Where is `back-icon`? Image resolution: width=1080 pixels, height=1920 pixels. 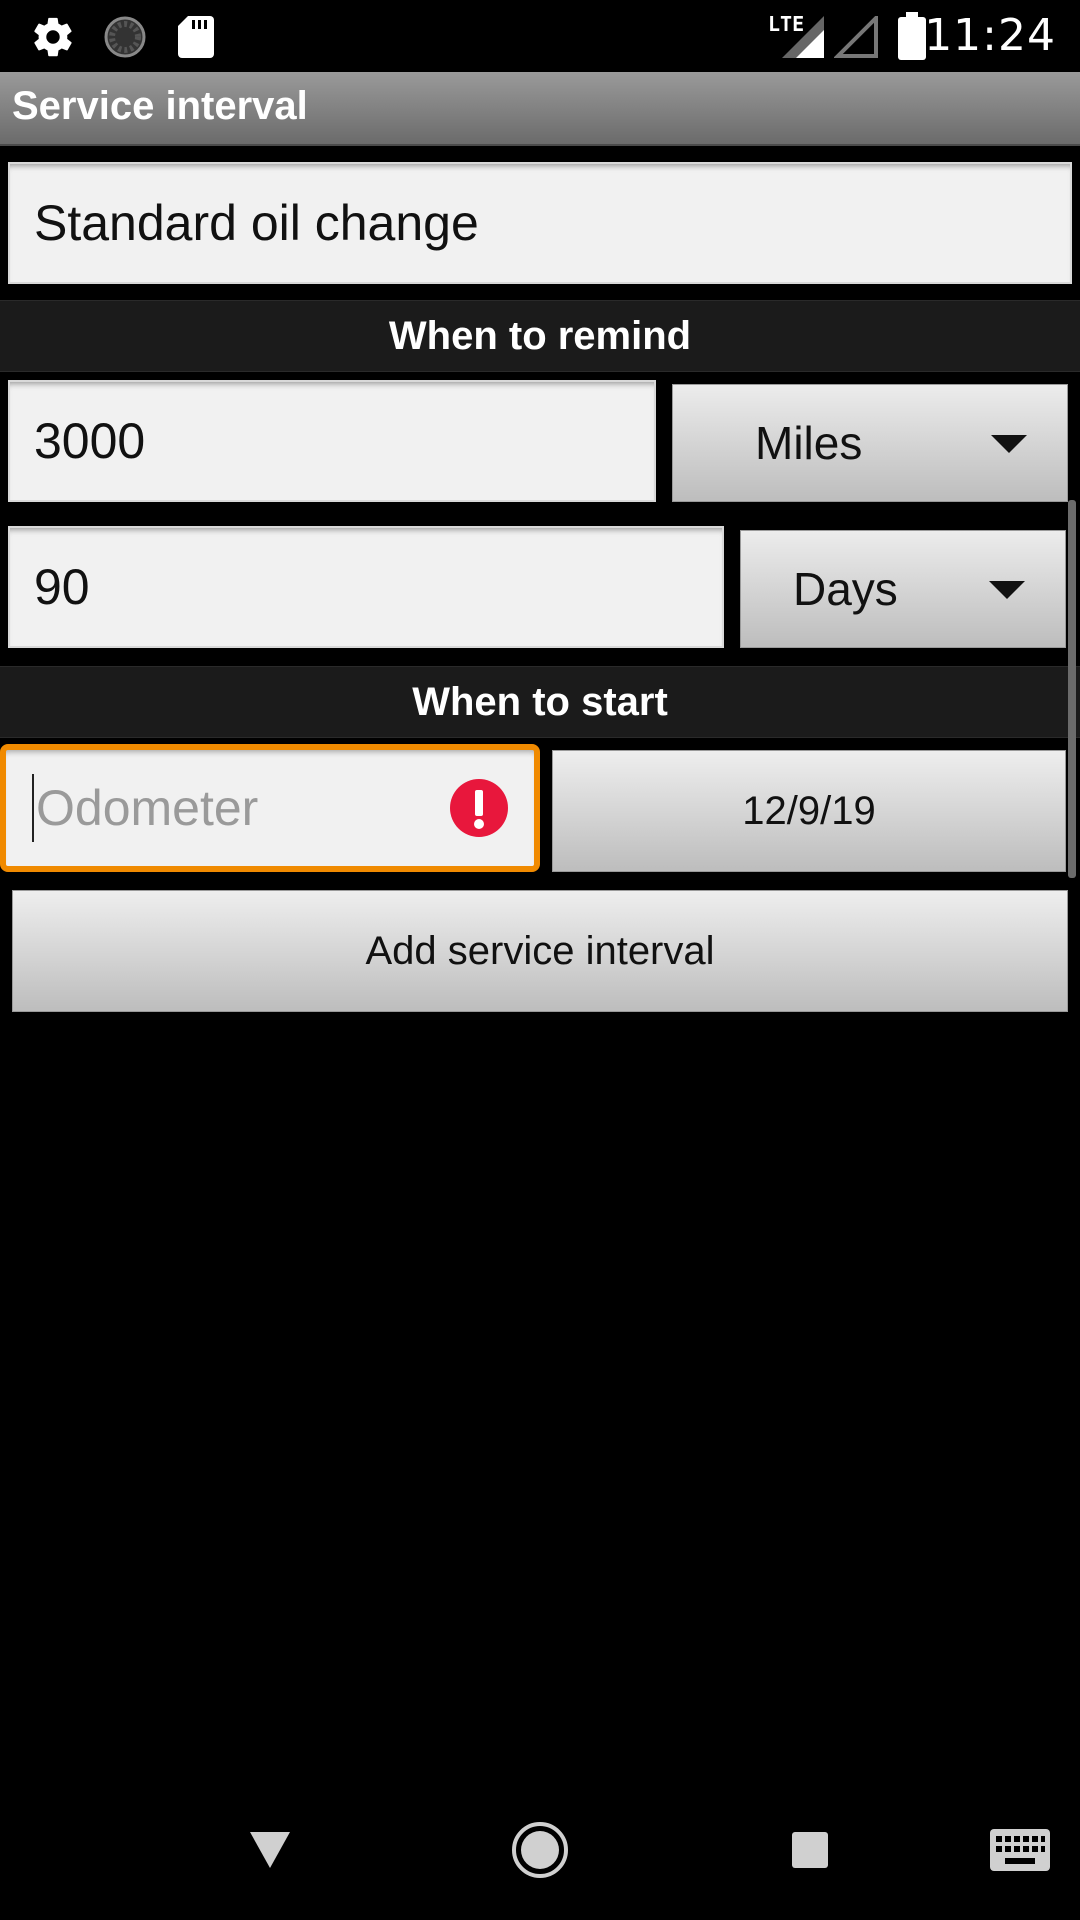 back-icon is located at coordinates (270, 1850).